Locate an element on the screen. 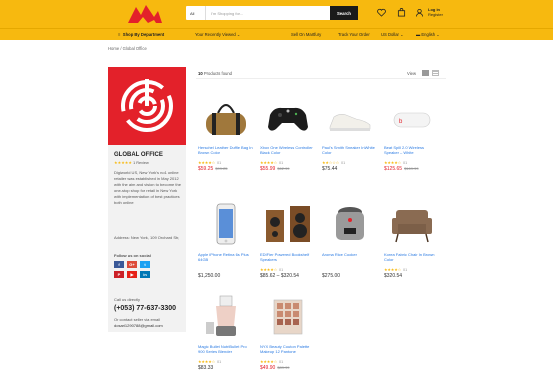 The image size is (553, 382). account-links: Log in Register is located at coordinates (443, 12).